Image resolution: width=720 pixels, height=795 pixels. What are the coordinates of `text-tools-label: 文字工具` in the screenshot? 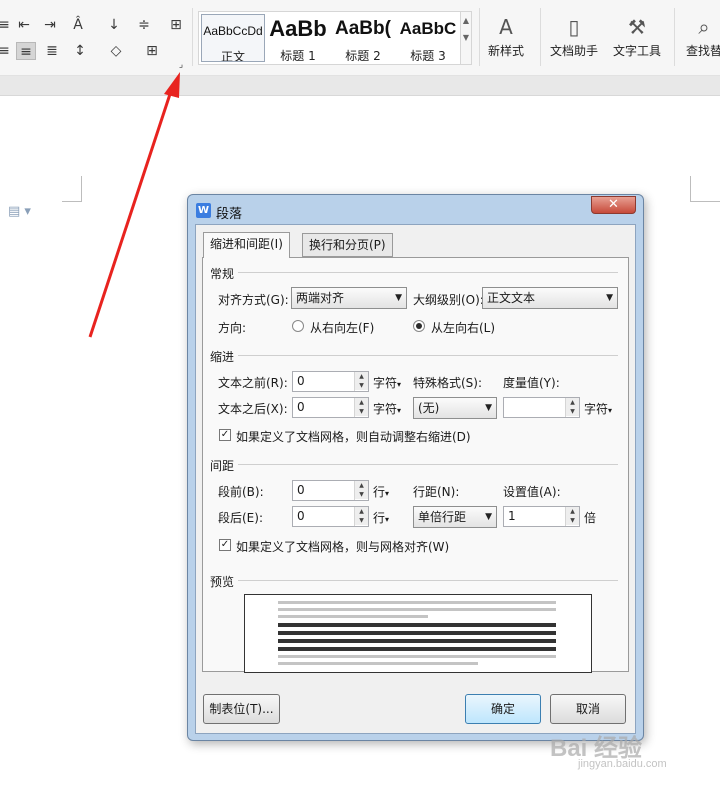 It's located at (636, 51).